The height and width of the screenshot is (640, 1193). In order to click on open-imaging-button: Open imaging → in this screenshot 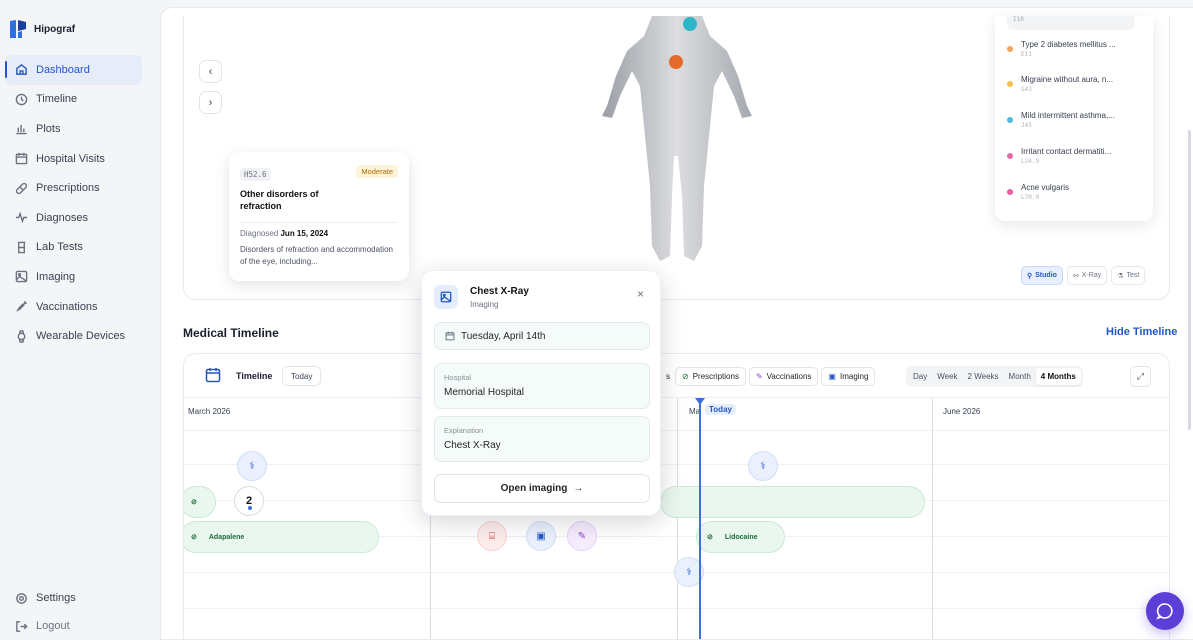, I will do `click(542, 488)`.